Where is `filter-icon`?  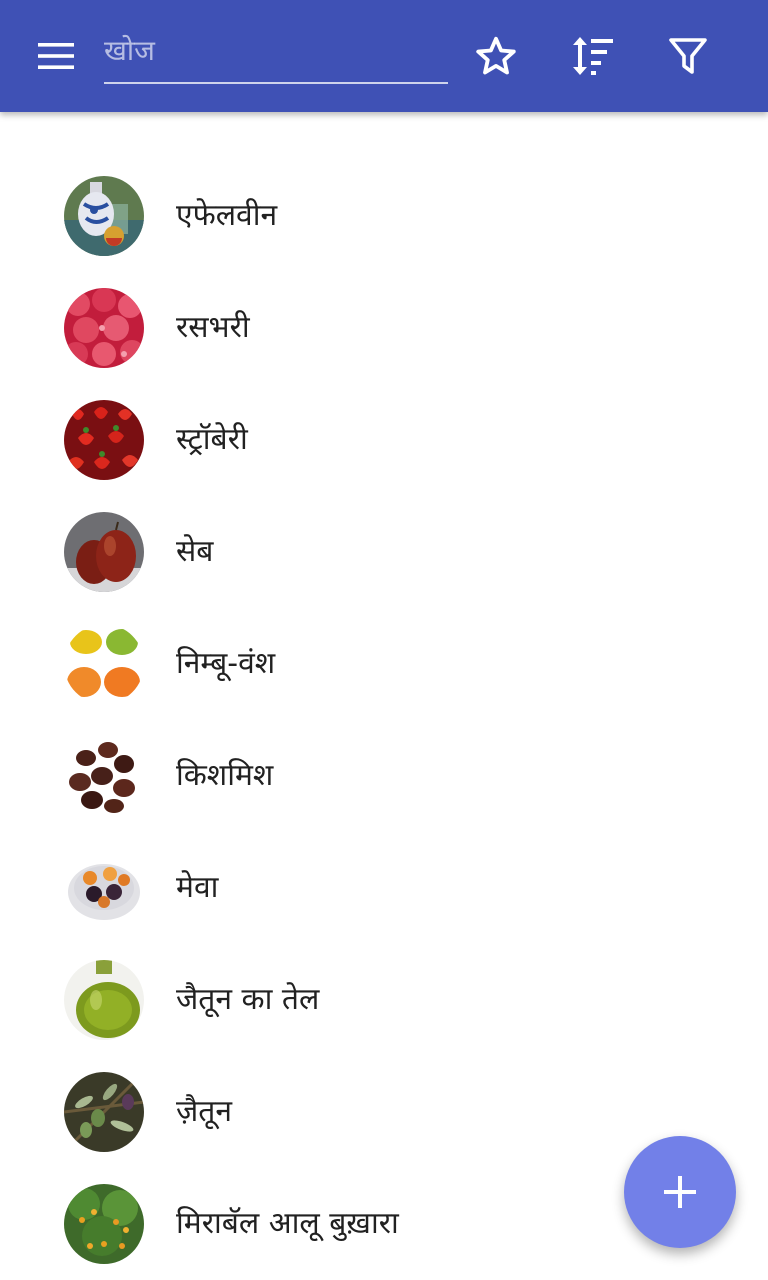 filter-icon is located at coordinates (688, 56).